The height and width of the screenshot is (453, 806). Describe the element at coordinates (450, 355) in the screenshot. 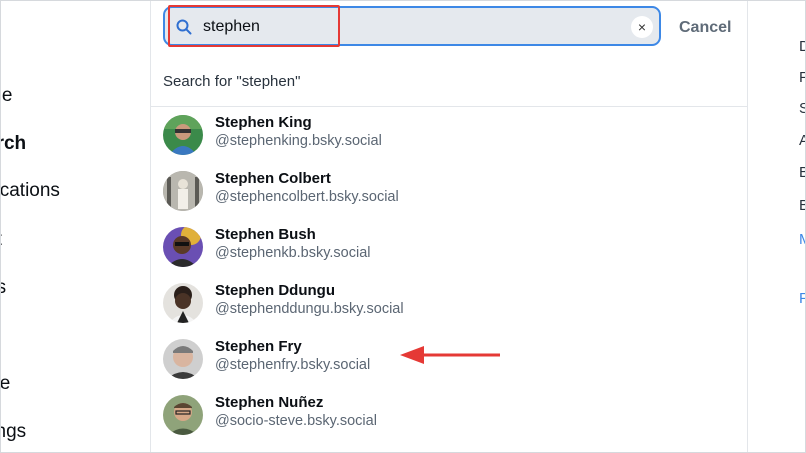

I see `annotation-arrow-icon` at that location.